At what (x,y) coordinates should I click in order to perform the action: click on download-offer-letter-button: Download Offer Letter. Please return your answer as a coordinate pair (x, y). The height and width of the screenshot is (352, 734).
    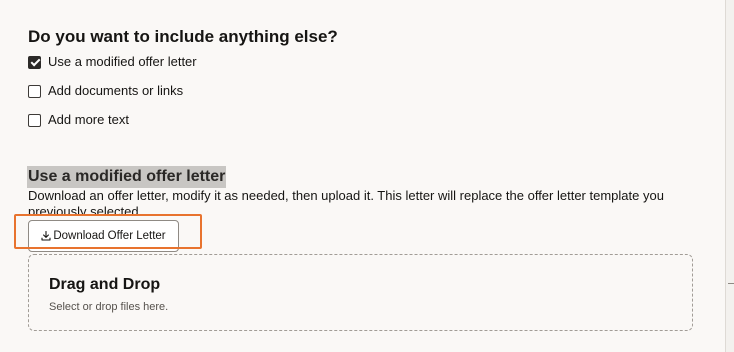
    Looking at the image, I should click on (103, 236).